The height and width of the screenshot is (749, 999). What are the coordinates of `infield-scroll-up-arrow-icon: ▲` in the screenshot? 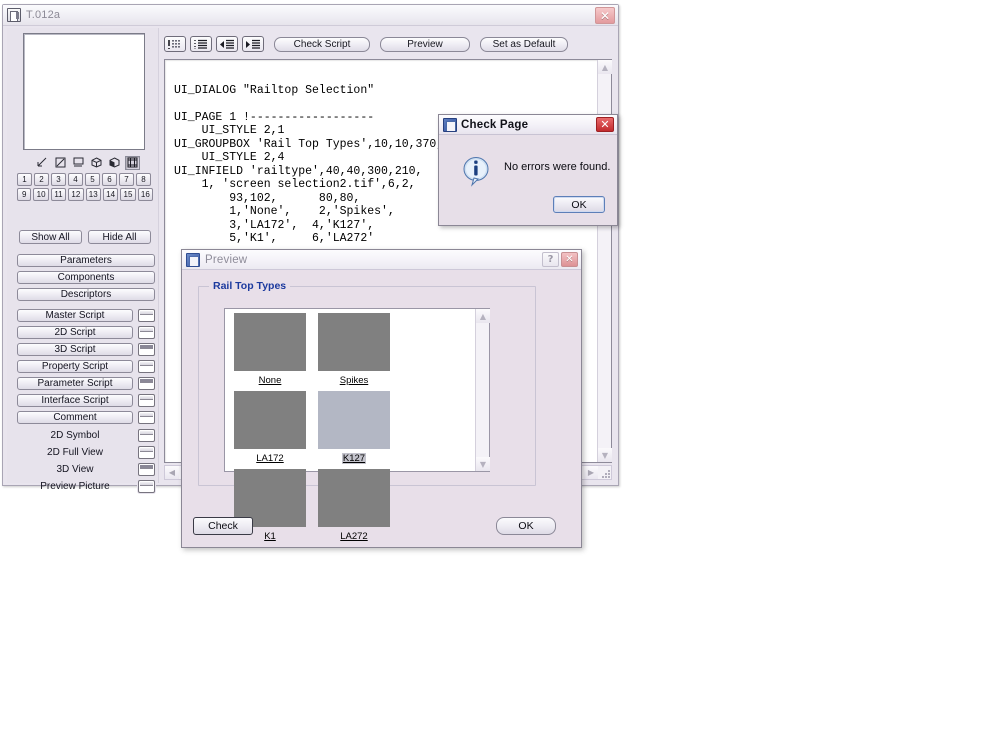 It's located at (483, 316).